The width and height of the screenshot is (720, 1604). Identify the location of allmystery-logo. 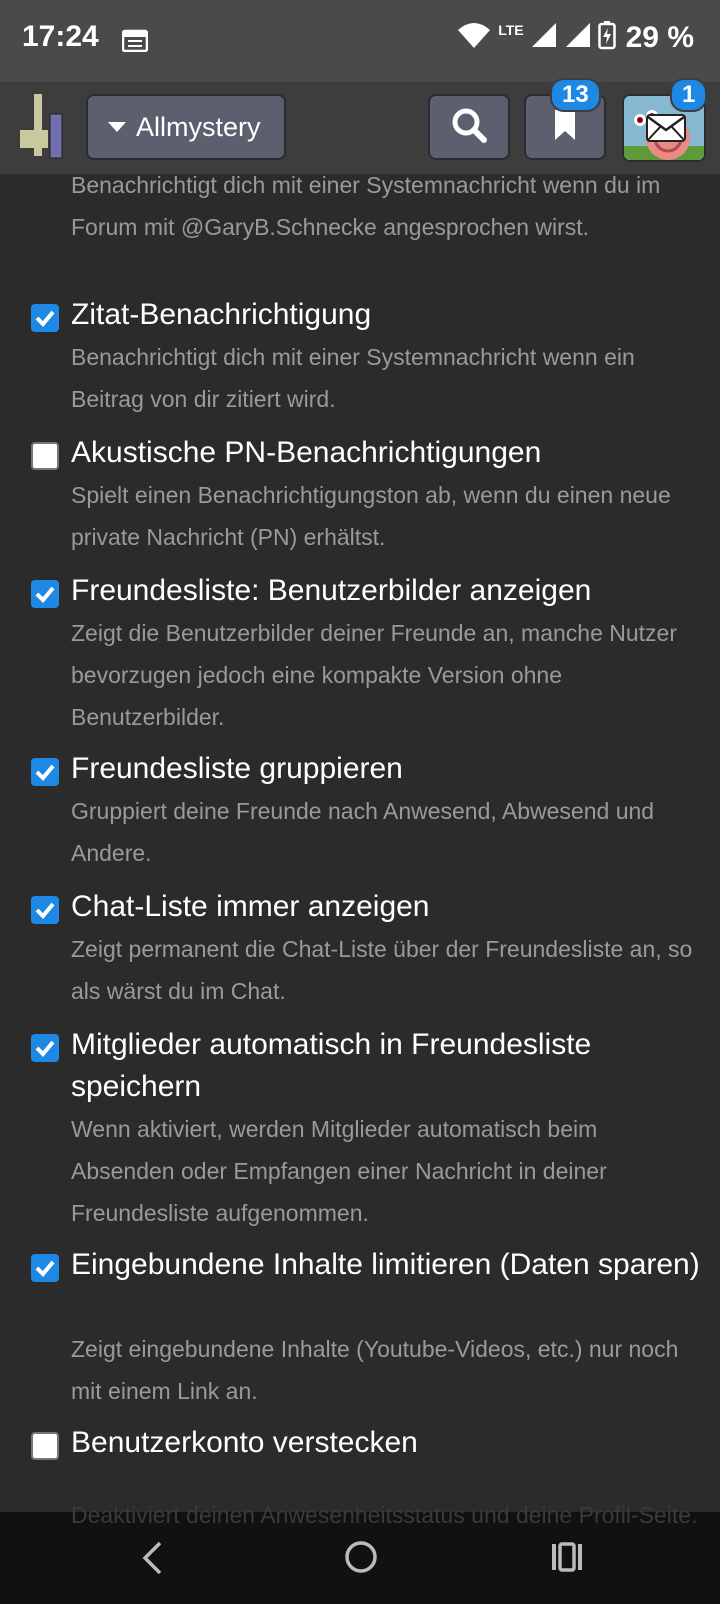
(43, 126).